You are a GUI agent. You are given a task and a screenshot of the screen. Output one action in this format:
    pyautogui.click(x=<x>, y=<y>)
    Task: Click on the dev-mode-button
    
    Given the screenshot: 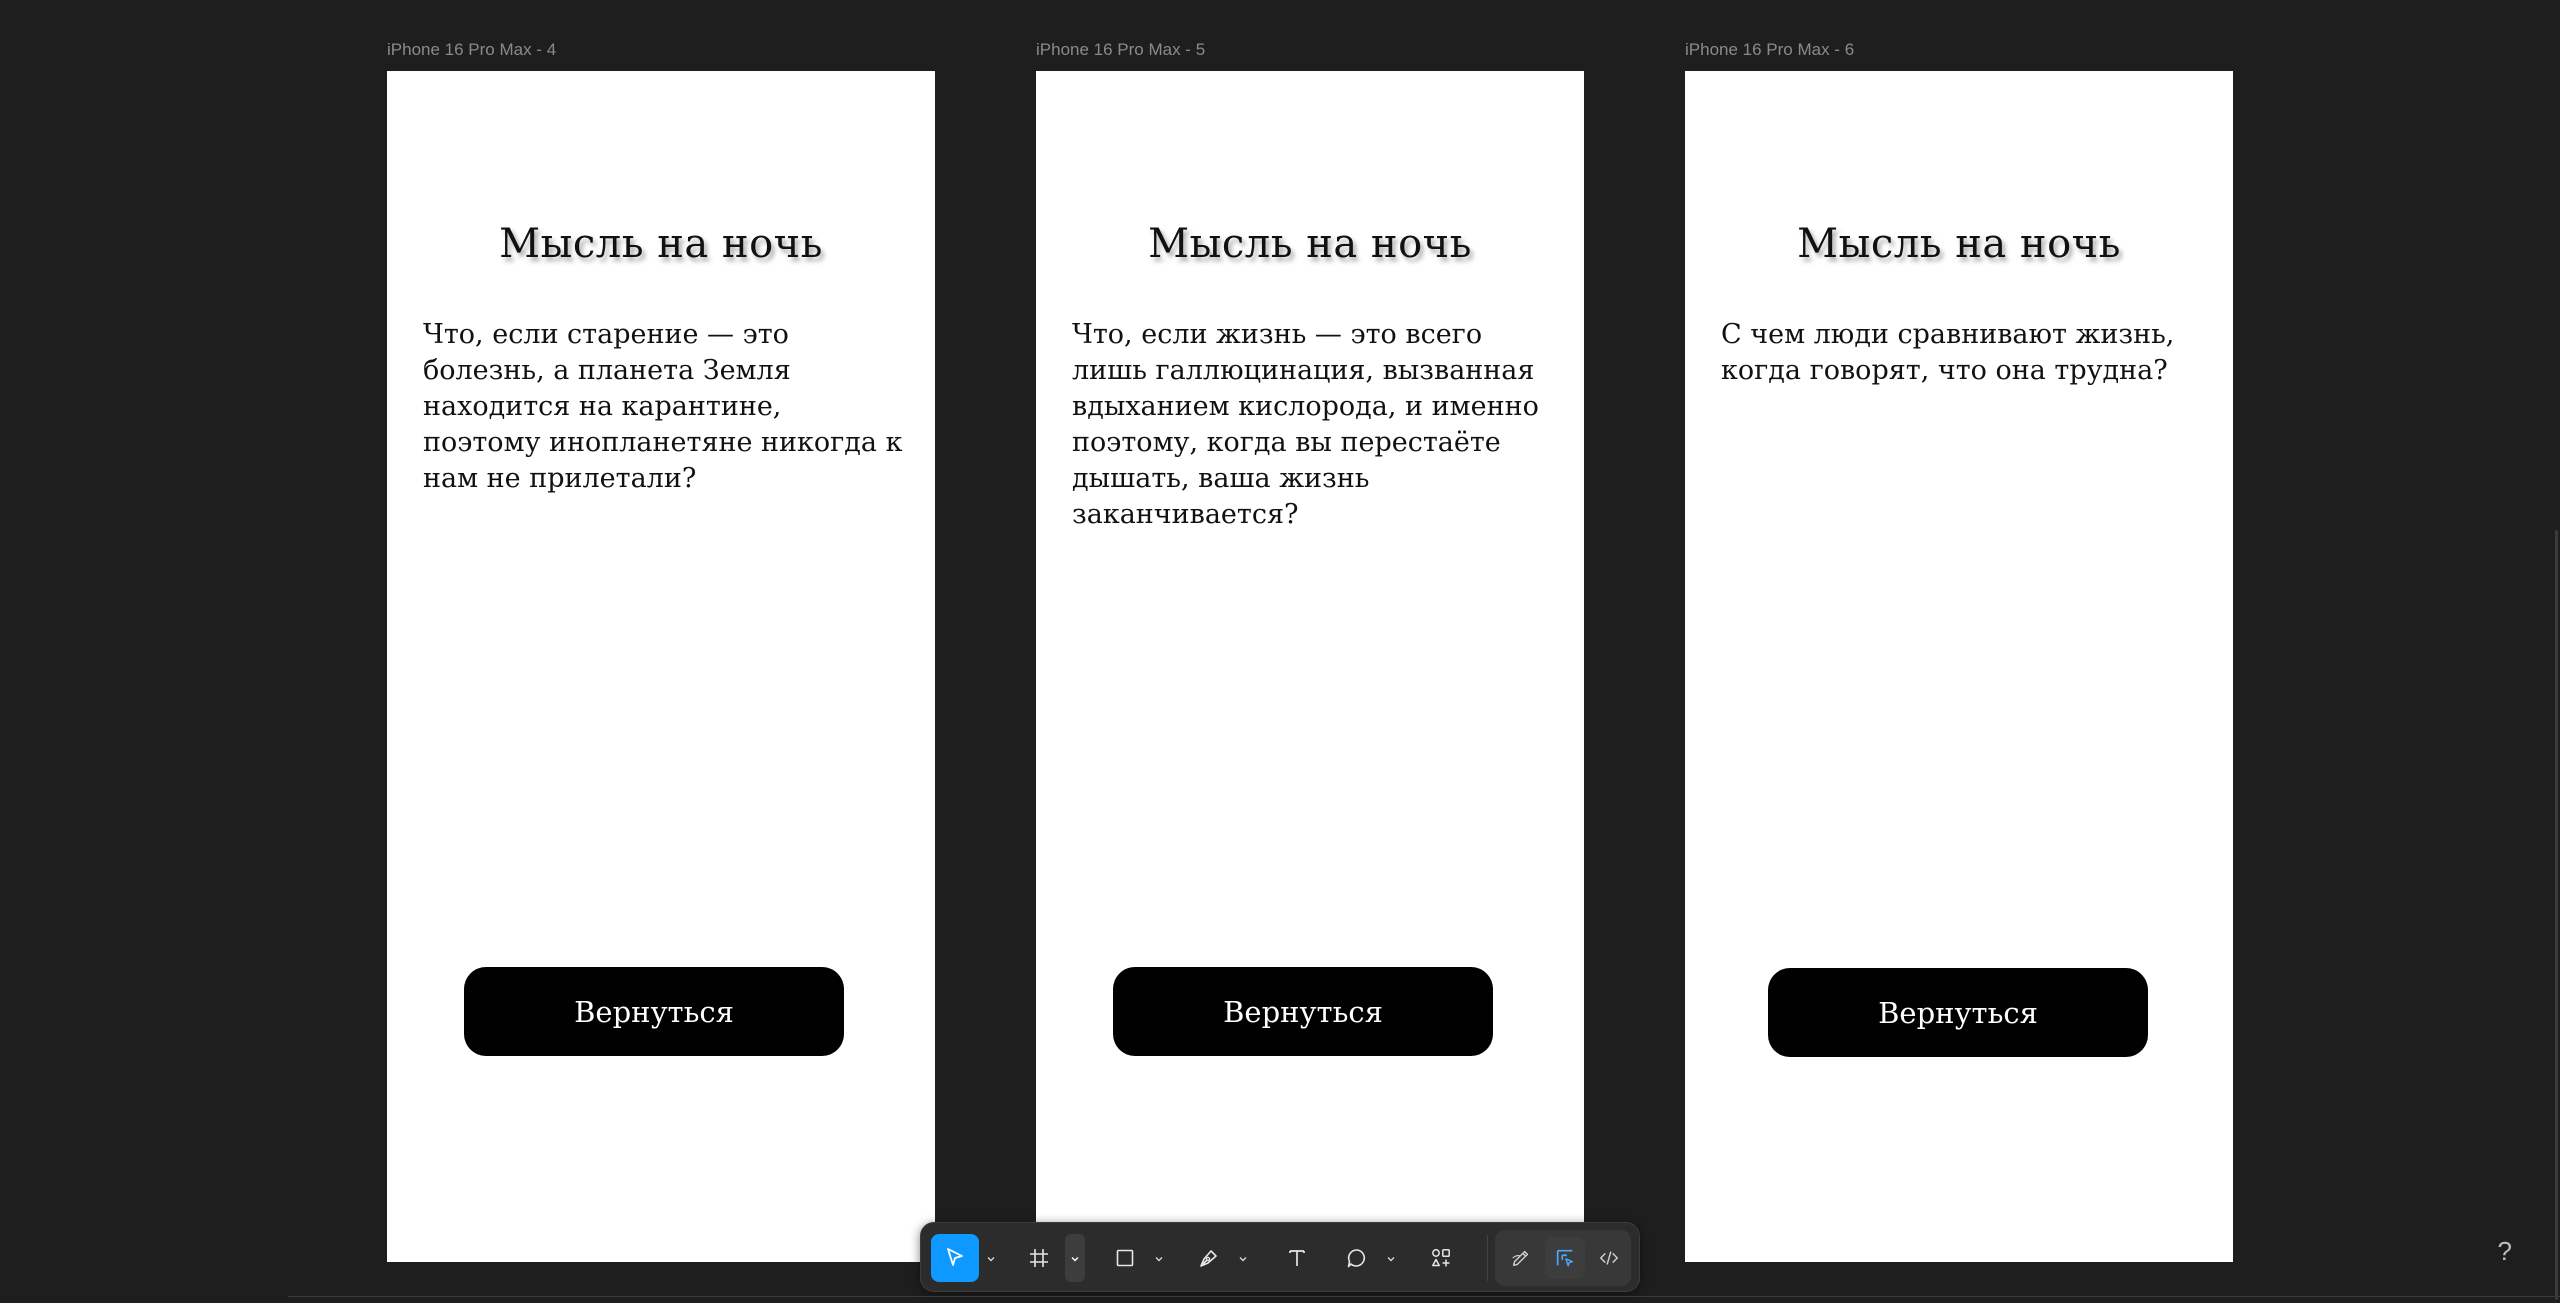 What is the action you would take?
    pyautogui.click(x=1609, y=1258)
    